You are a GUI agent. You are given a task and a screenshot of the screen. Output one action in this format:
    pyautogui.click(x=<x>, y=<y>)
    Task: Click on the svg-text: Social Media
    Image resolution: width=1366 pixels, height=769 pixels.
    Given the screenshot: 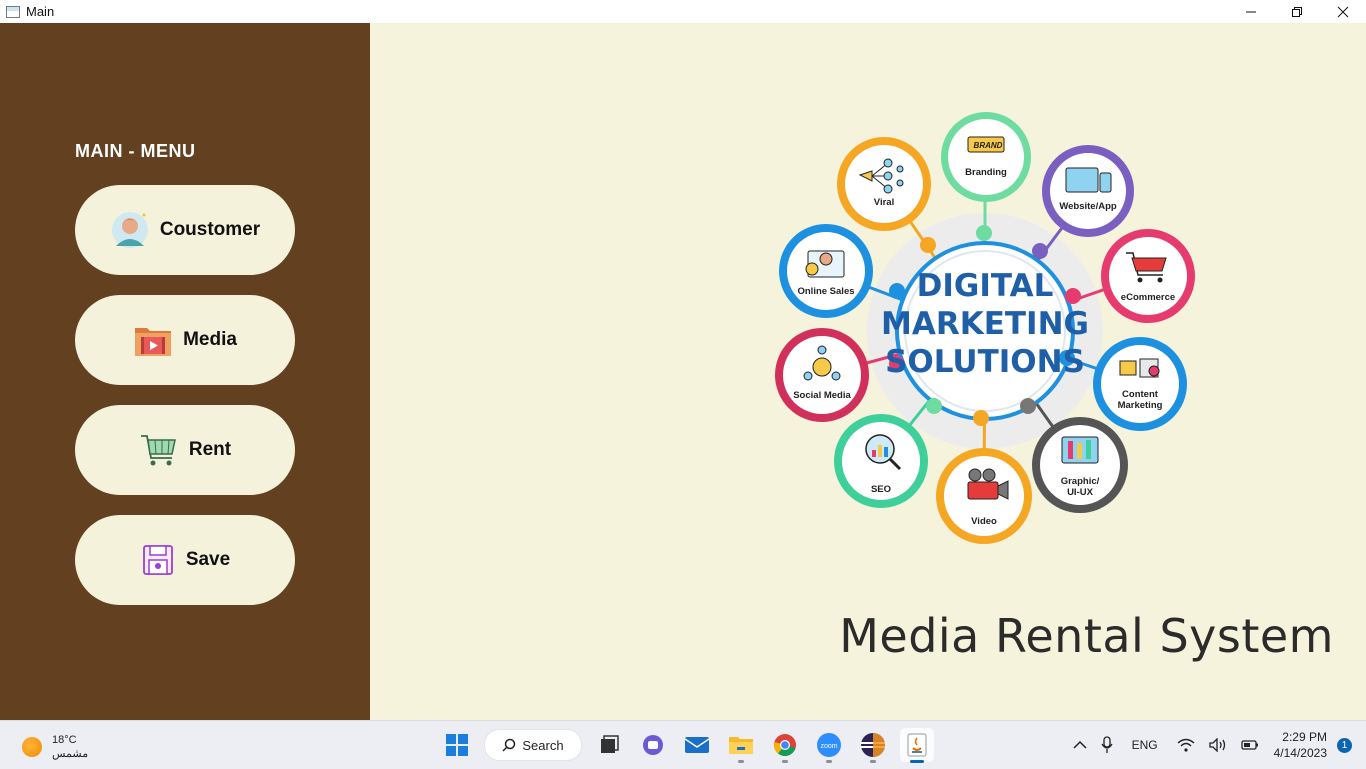 What is the action you would take?
    pyautogui.click(x=822, y=395)
    